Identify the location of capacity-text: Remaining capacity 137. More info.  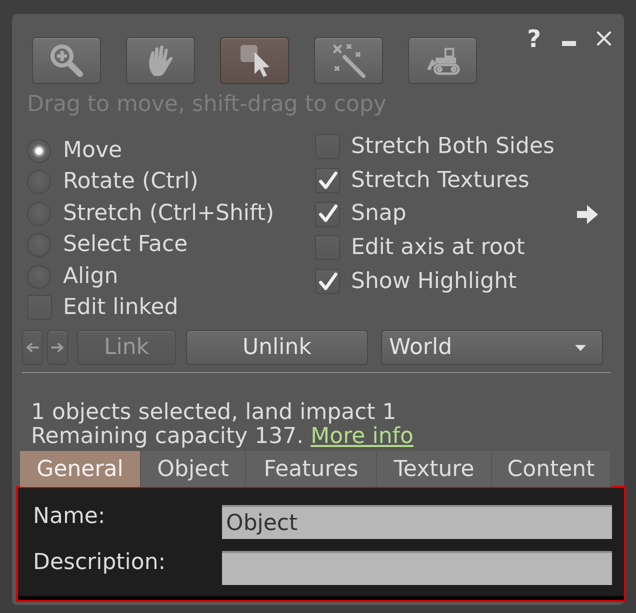
(222, 437).